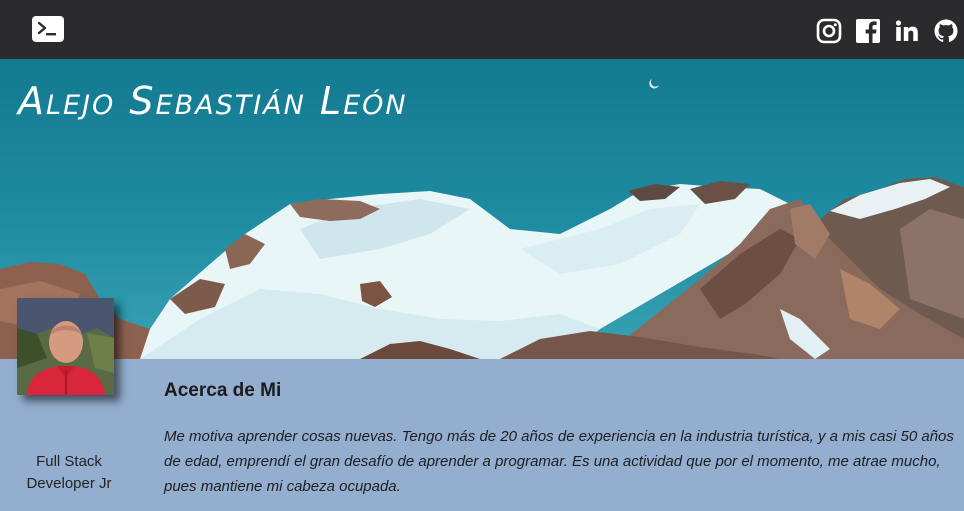 This screenshot has width=964, height=511. What do you see at coordinates (223, 390) in the screenshot?
I see `about-heading: Acerca de Mi` at bounding box center [223, 390].